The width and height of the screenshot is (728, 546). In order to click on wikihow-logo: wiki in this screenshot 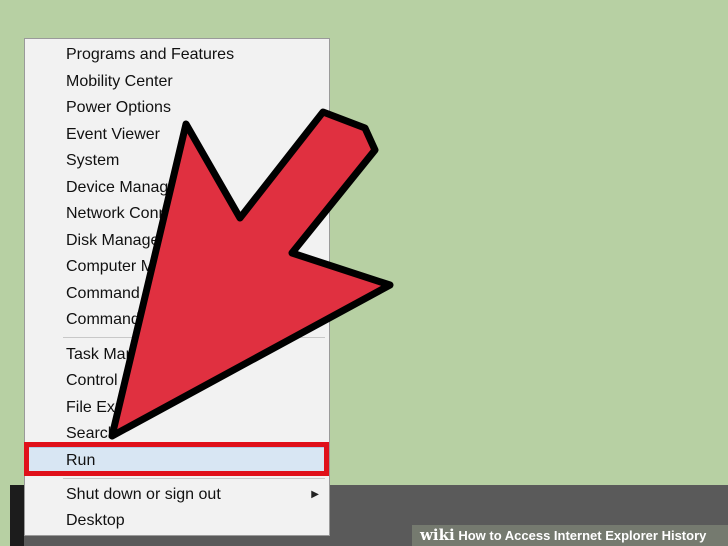, I will do `click(437, 535)`.